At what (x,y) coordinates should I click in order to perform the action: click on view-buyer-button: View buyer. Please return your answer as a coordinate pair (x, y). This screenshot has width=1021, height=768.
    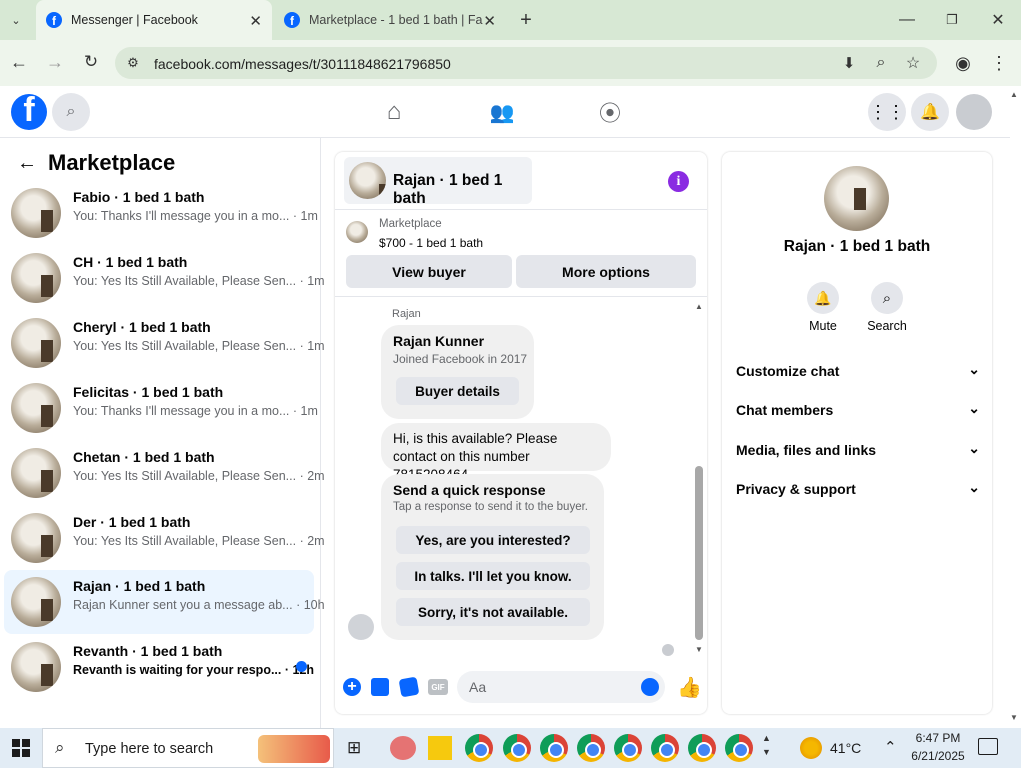
    Looking at the image, I should click on (429, 271).